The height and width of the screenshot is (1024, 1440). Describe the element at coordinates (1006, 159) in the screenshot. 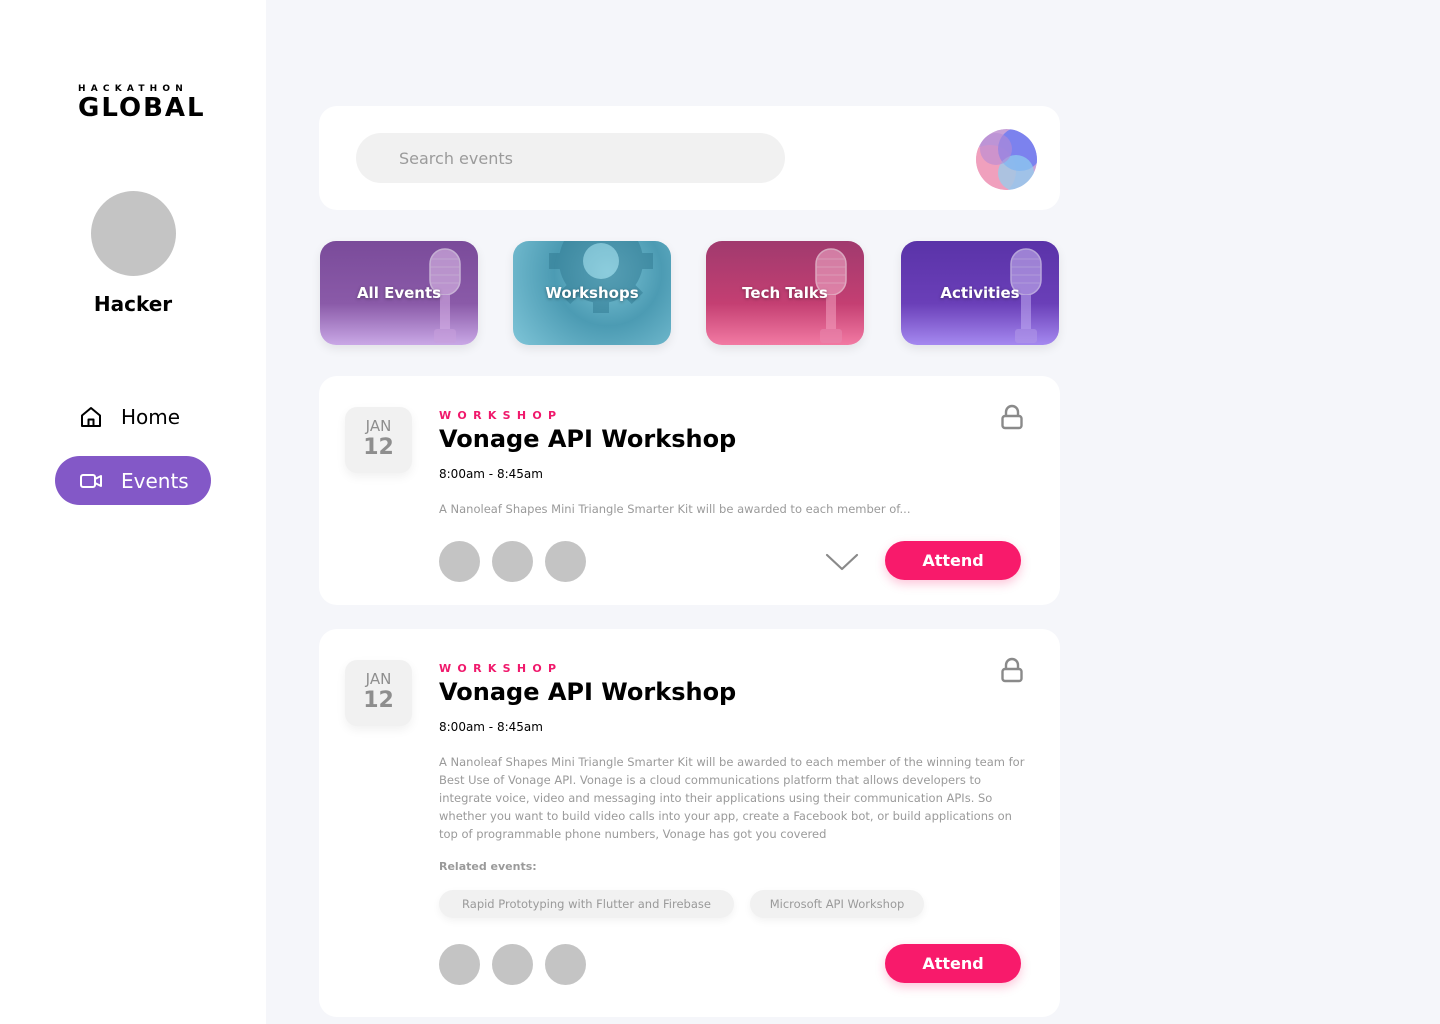

I see `profile-orb-icon` at that location.